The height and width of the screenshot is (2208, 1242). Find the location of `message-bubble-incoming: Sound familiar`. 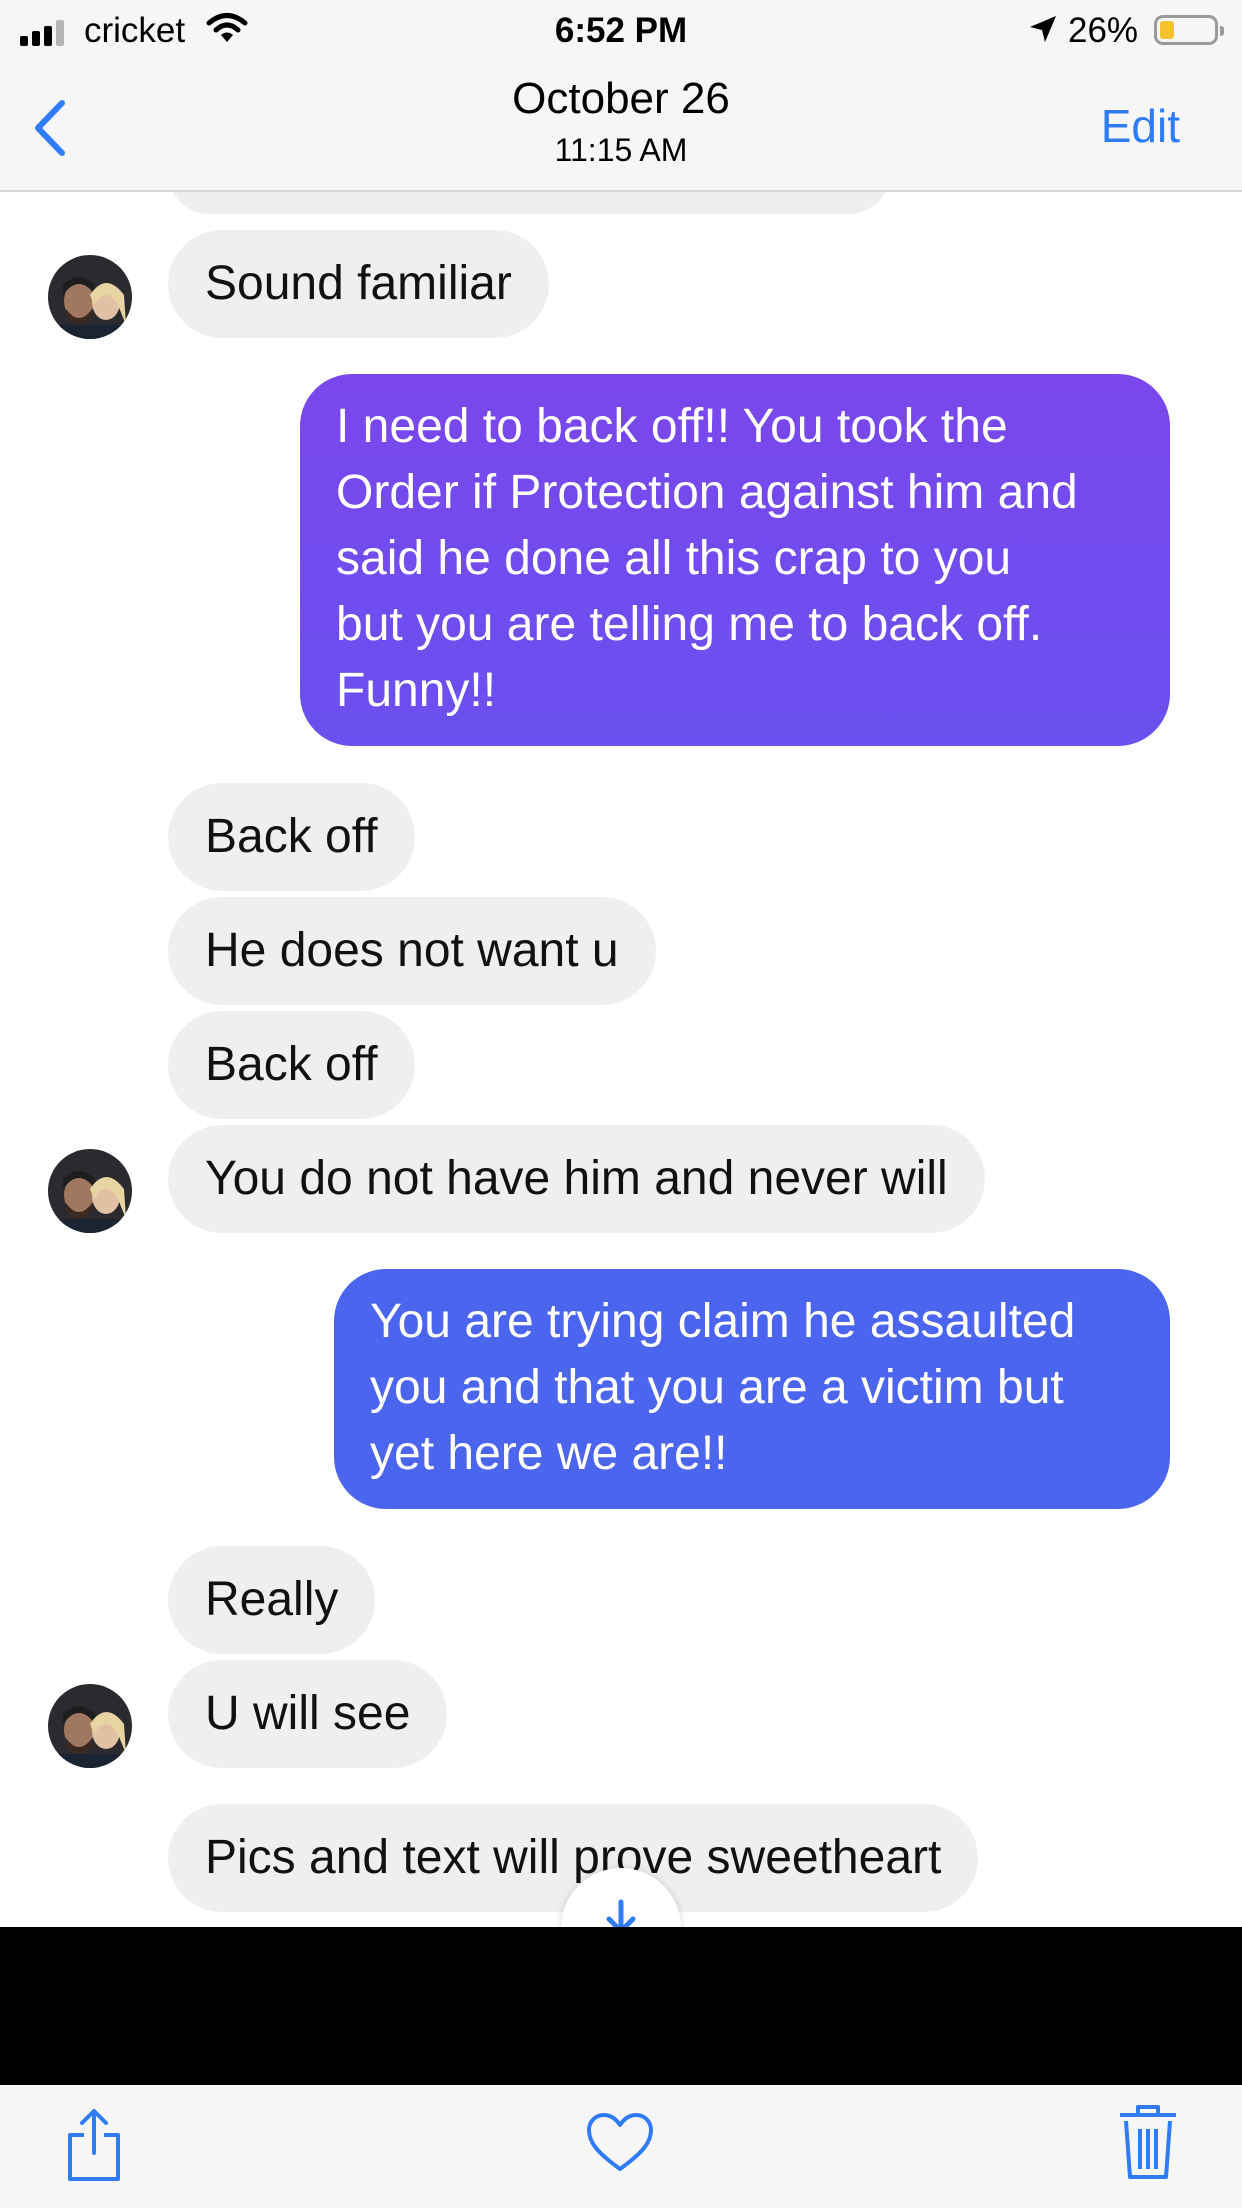

message-bubble-incoming: Sound familiar is located at coordinates (358, 284).